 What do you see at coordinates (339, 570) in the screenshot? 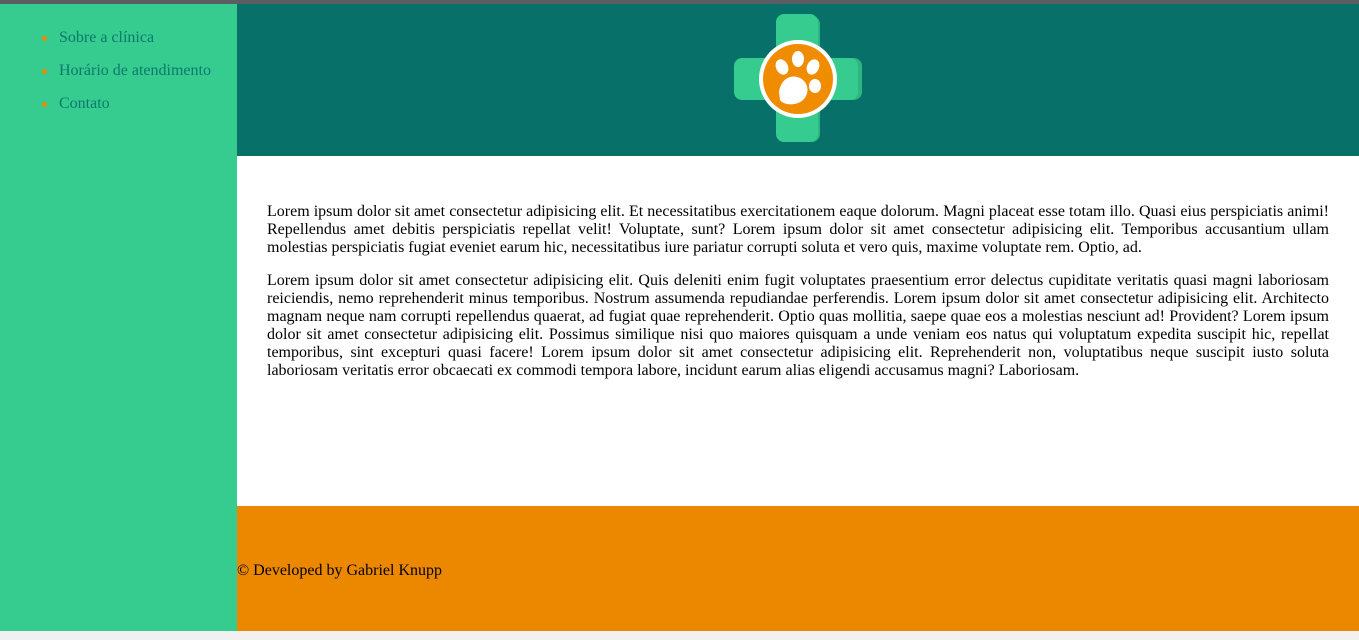
I see `footer-copyright: © Developed by Gabriel Knupp` at bounding box center [339, 570].